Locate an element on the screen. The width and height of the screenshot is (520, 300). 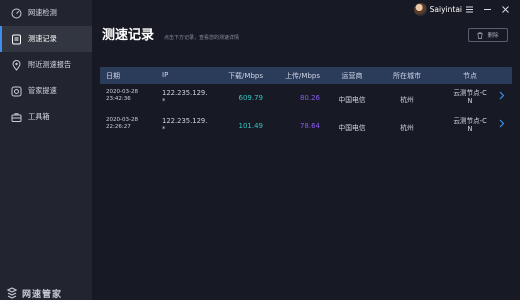
sidebar-item-label: 测速记录 is located at coordinates (42, 38).